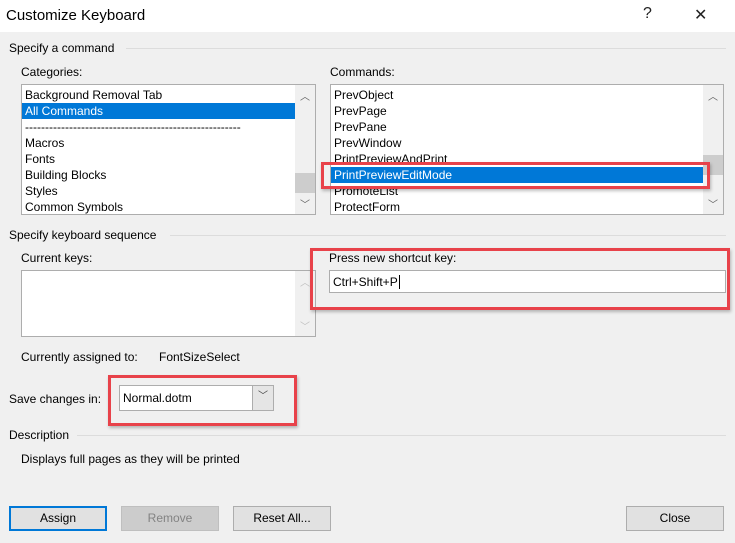  I want to click on help-button: ?, so click(647, 14).